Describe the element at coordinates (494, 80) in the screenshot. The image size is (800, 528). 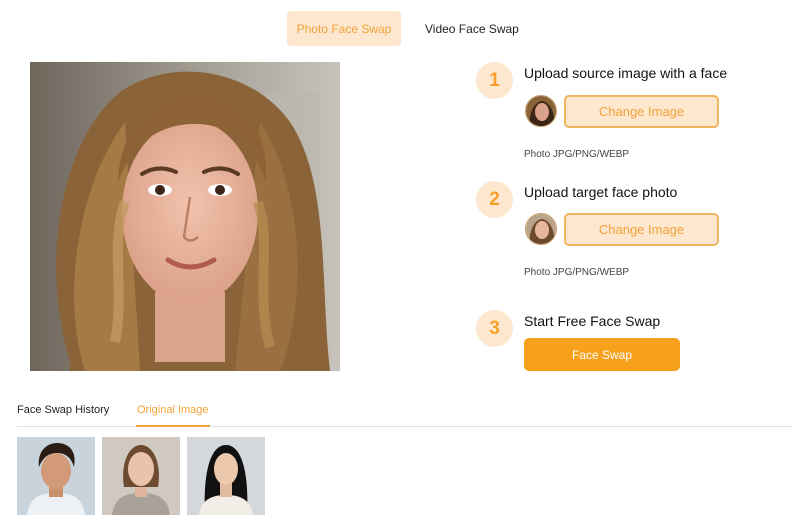
I see `step-1-number: 1` at that location.